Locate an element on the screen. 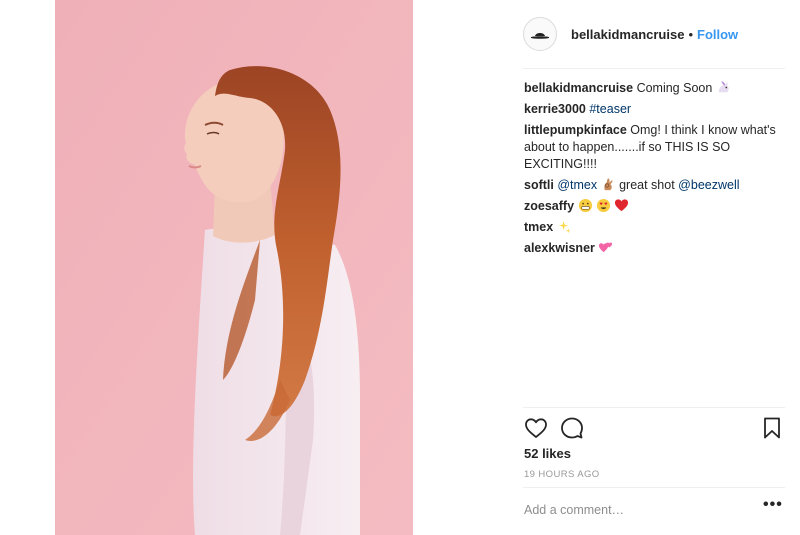  comment-button is located at coordinates (573, 429).